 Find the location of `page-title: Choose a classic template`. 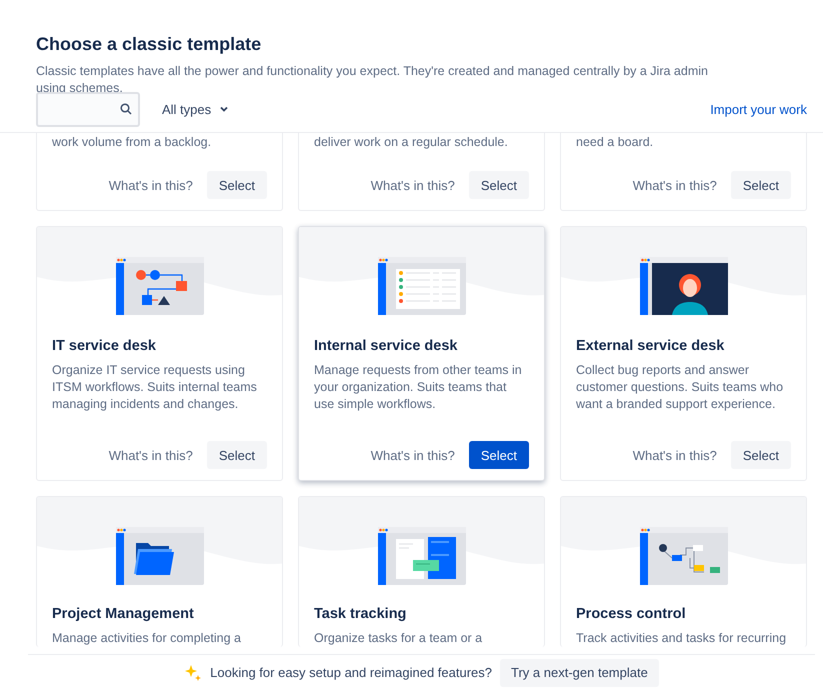

page-title: Choose a classic template is located at coordinates (149, 44).